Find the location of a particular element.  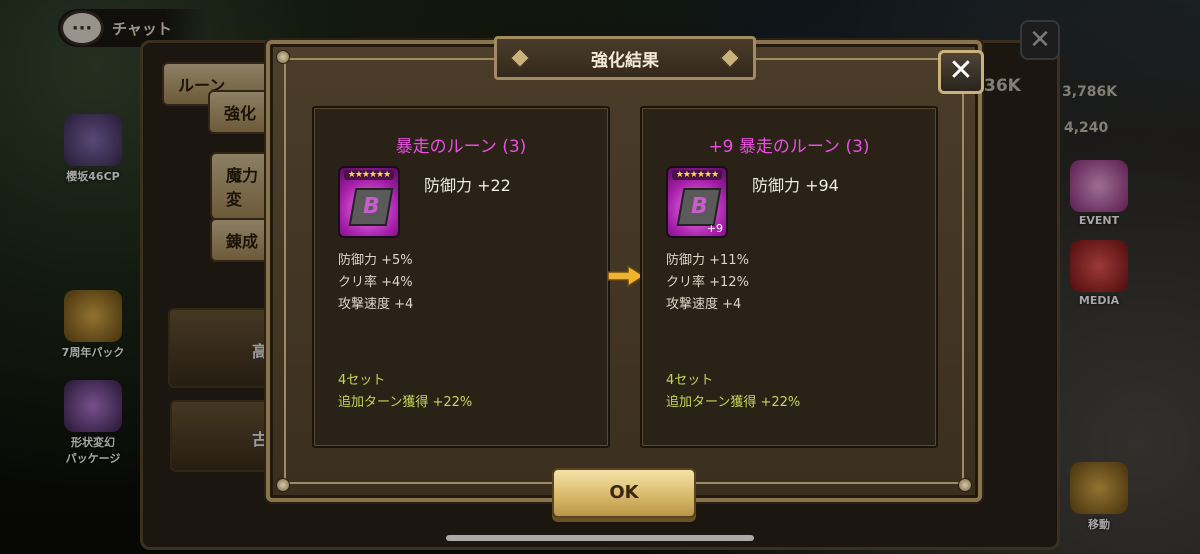

home-indicator is located at coordinates (600, 538).